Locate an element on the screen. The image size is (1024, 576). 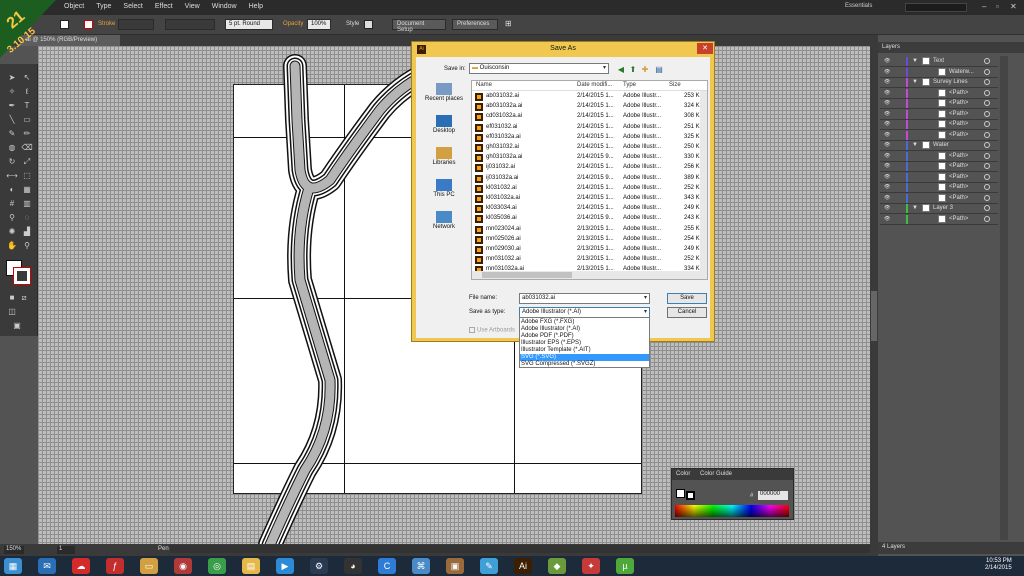
layer-label: Survey Lines is located at coordinates (950, 82).